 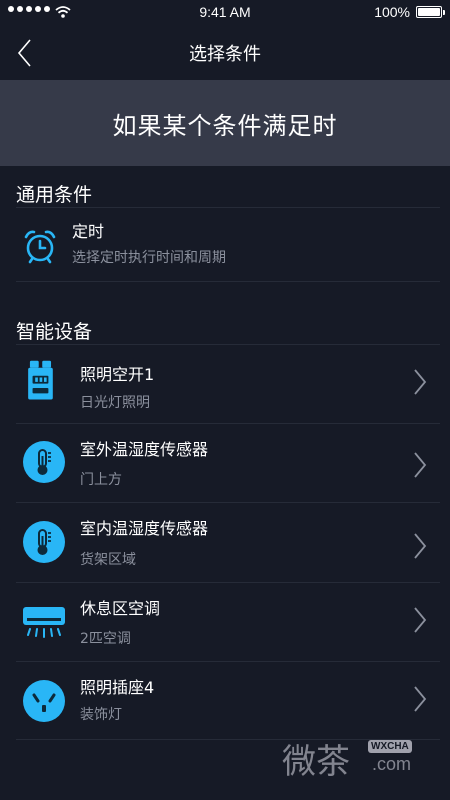 I want to click on device-item: 照明空开1 日光灯照明, so click(x=225, y=384).